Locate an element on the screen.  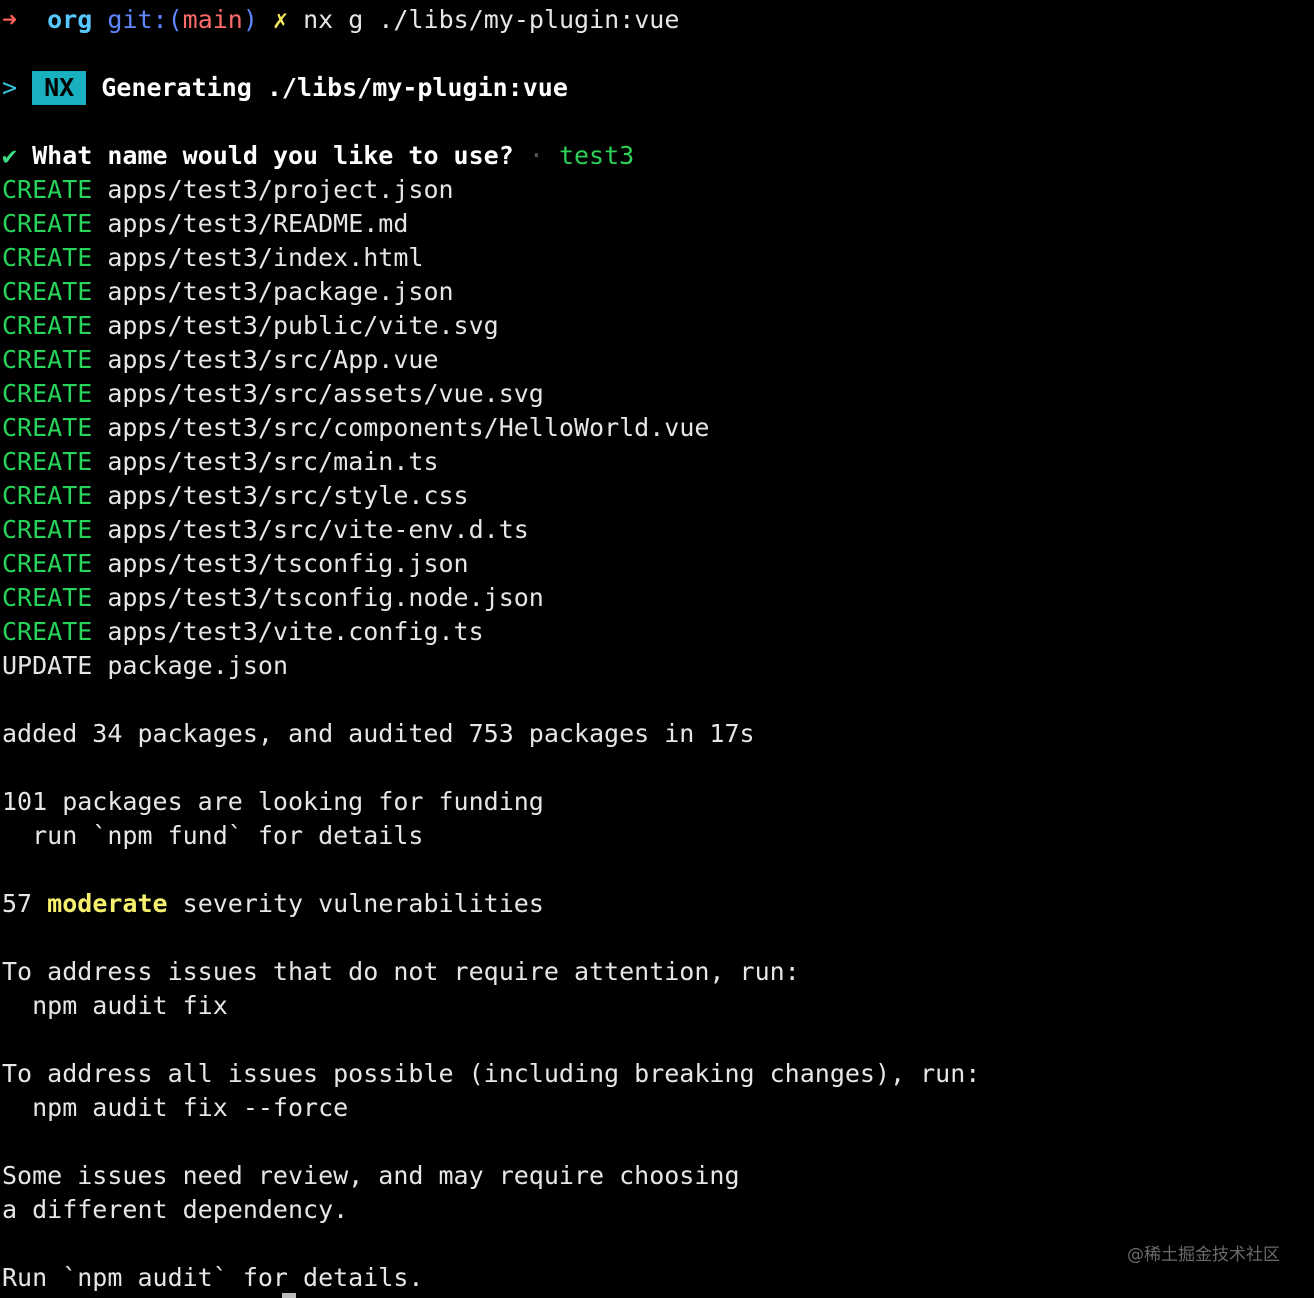
file-op-line: CREATE apps/test3/src/App.vue is located at coordinates (220, 360).